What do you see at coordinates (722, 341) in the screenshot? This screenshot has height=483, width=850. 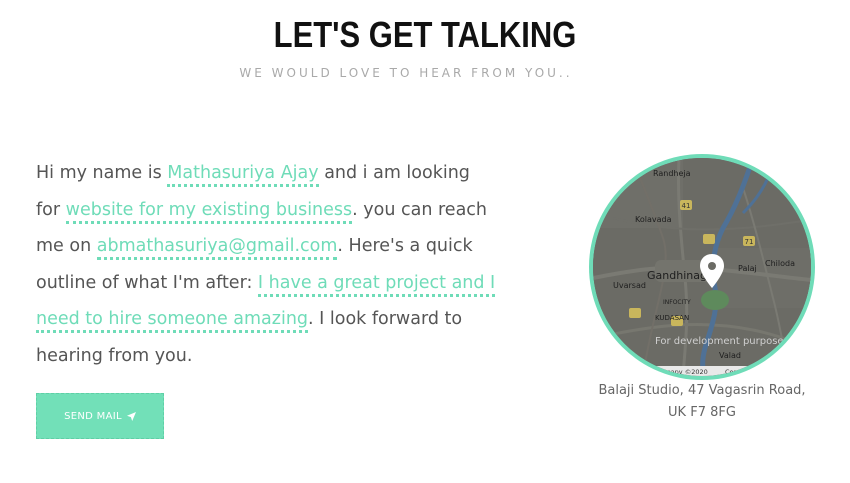 I see `map-dev-notice: For development purposes` at bounding box center [722, 341].